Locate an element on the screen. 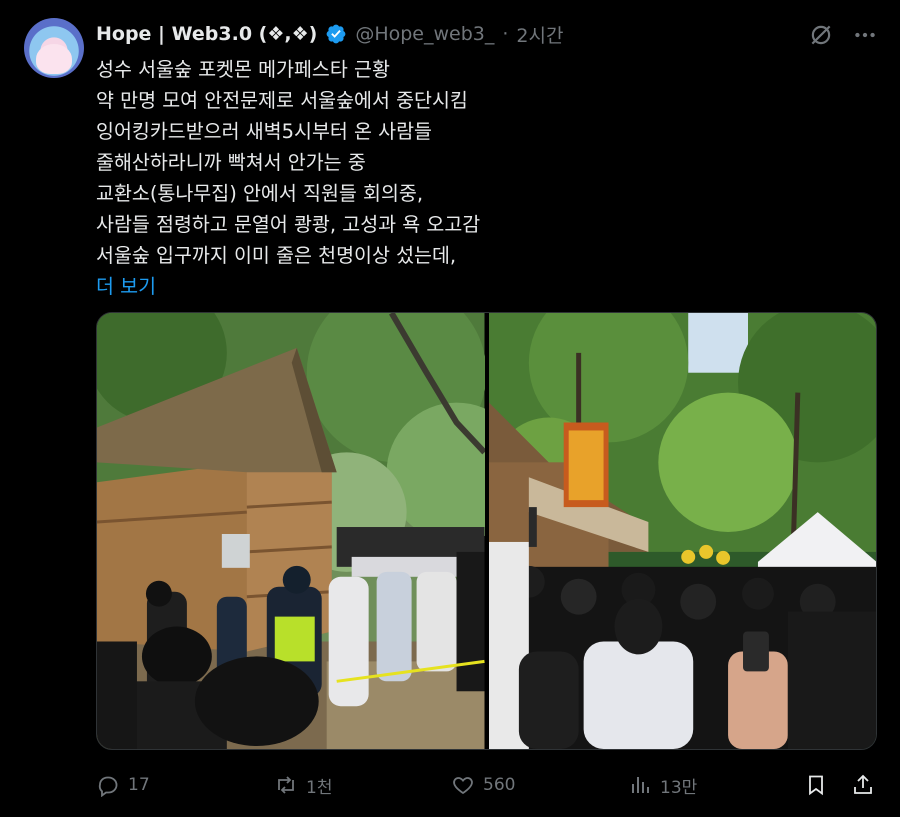 This screenshot has width=900, height=817. repost-icon is located at coordinates (286, 785).